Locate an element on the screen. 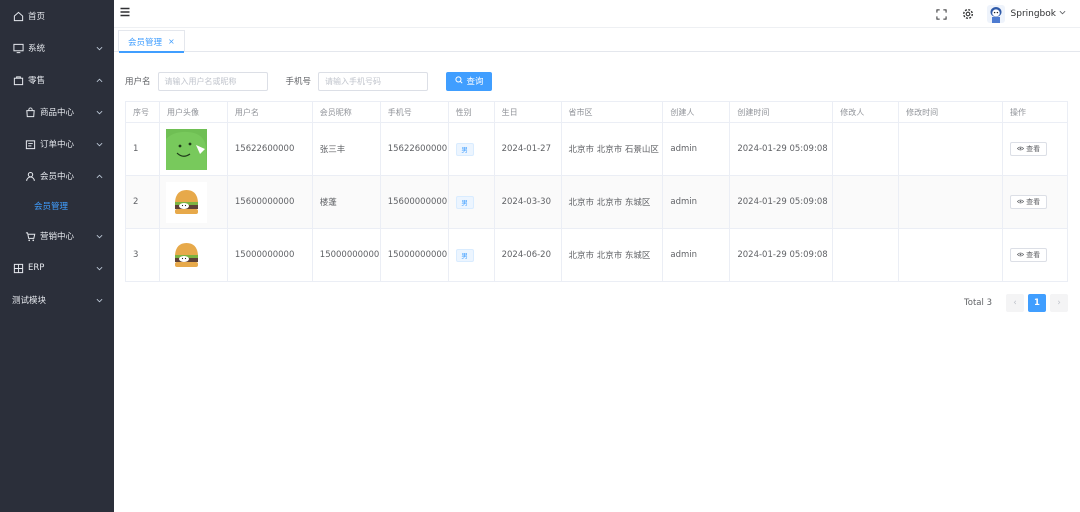 This screenshot has width=1080, height=512. phone-input: 请输入手机号码 is located at coordinates (373, 81).